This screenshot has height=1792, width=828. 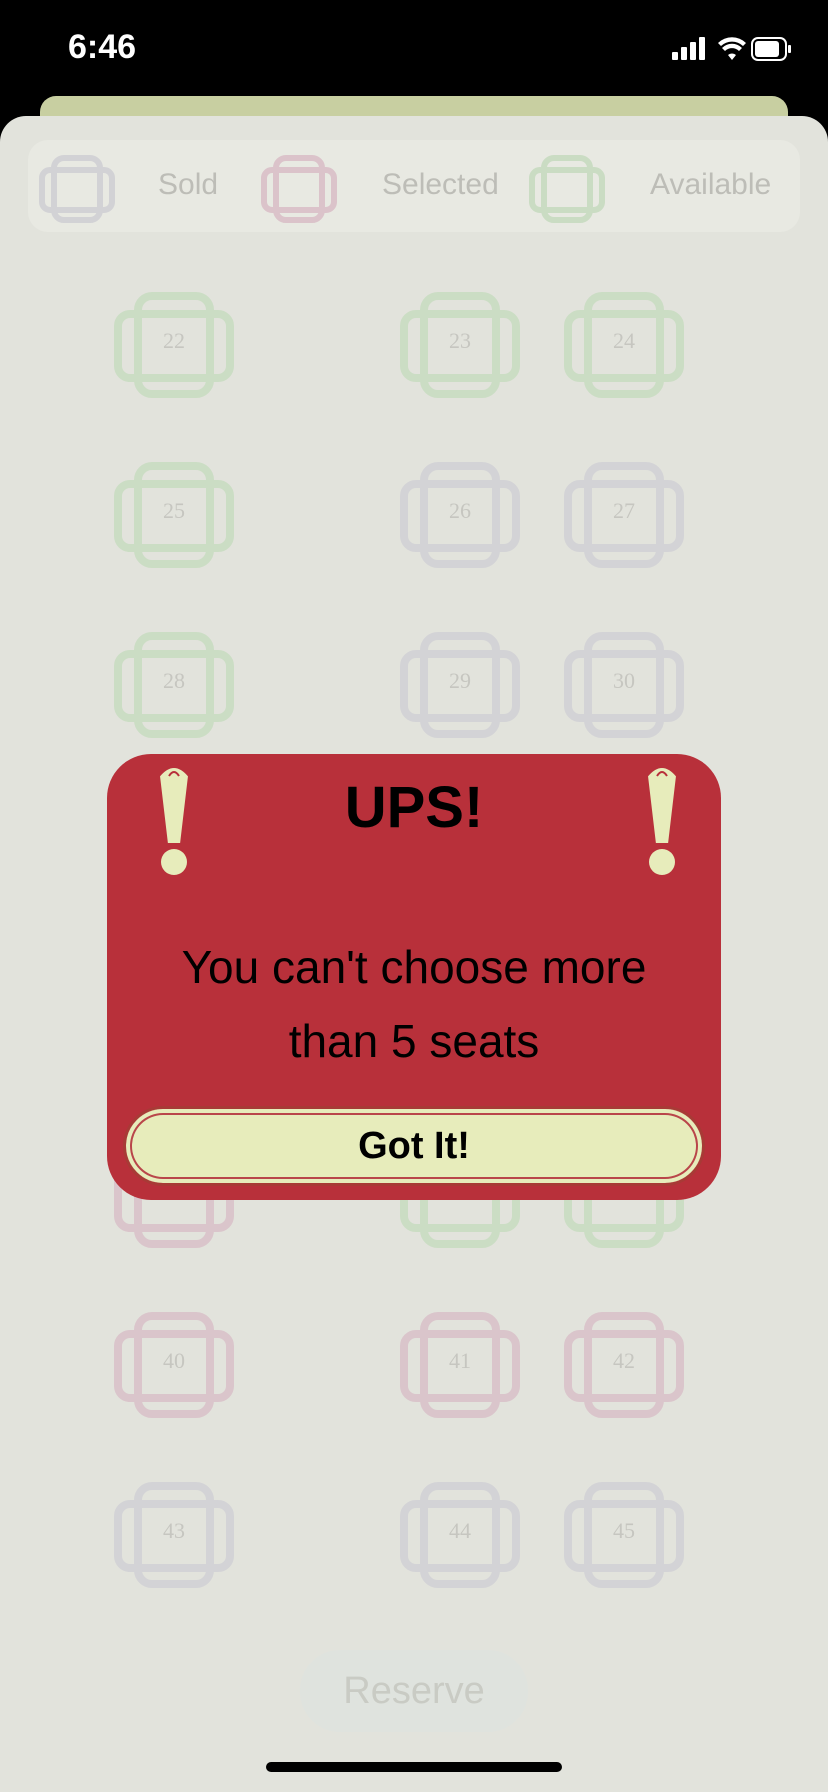 I want to click on seat-44: 44, so click(x=460, y=1535).